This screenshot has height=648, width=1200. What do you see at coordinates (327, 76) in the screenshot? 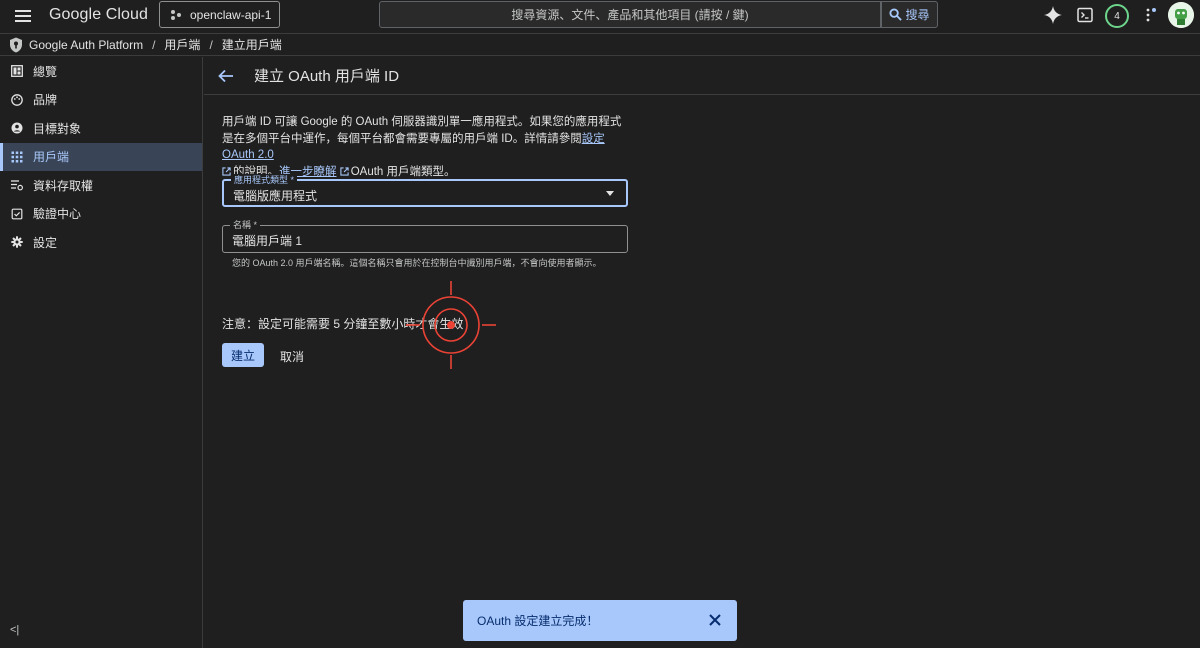
I see `page-title: 建立 OAuth 用戶端 ID` at bounding box center [327, 76].